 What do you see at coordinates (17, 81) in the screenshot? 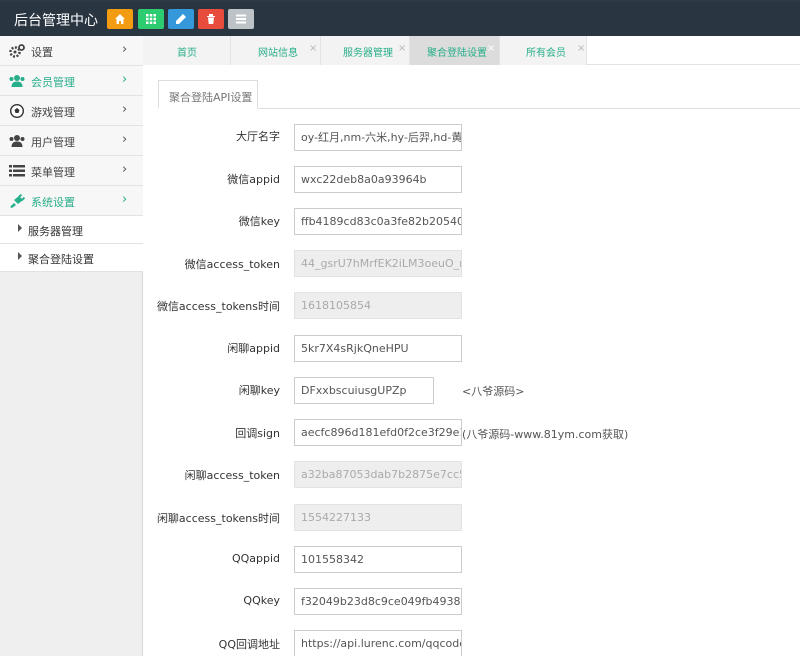
I see `users-icon` at bounding box center [17, 81].